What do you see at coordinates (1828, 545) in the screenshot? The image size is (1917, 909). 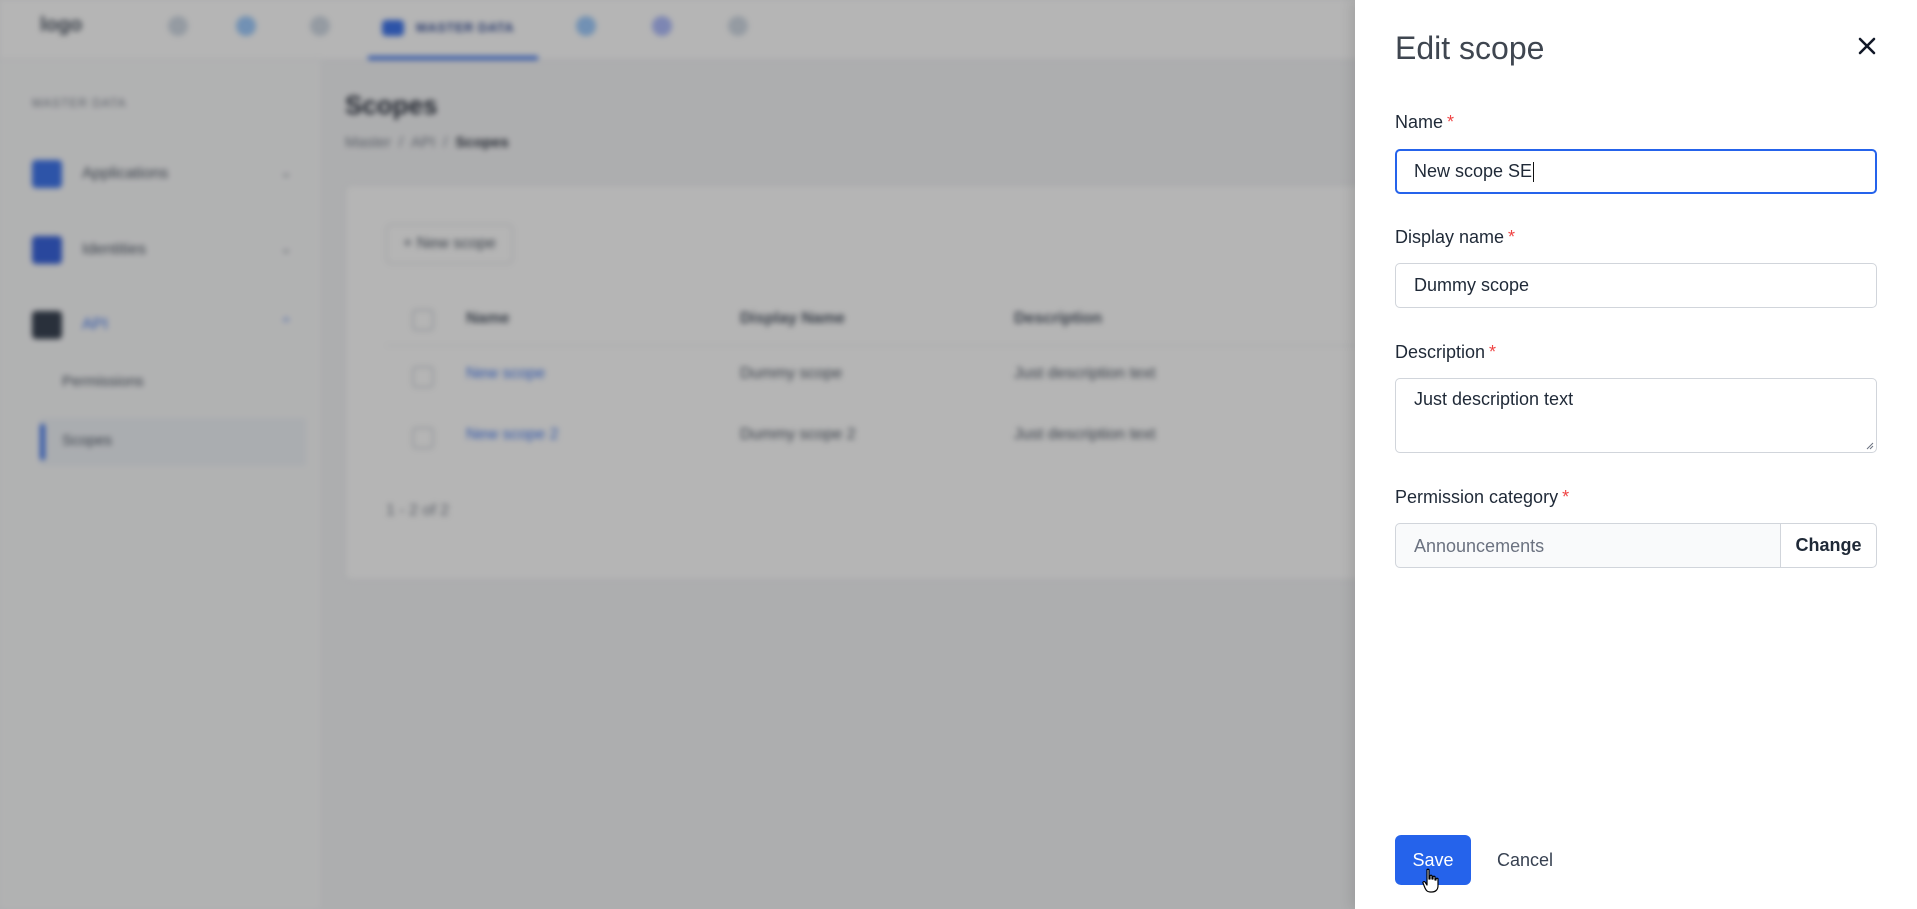 I see `change-button: Change` at bounding box center [1828, 545].